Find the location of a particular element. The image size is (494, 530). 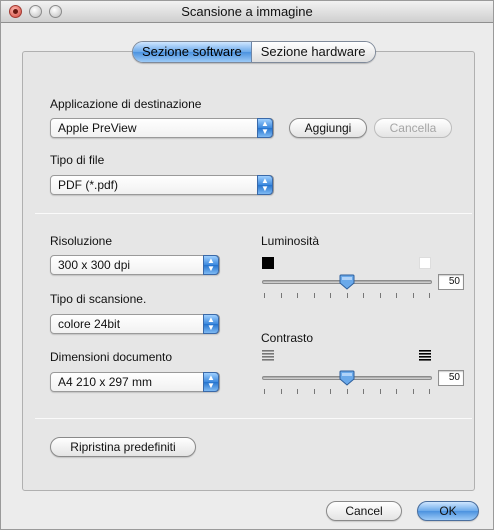

resolution-value: 300 x 300 dpi is located at coordinates (94, 265).